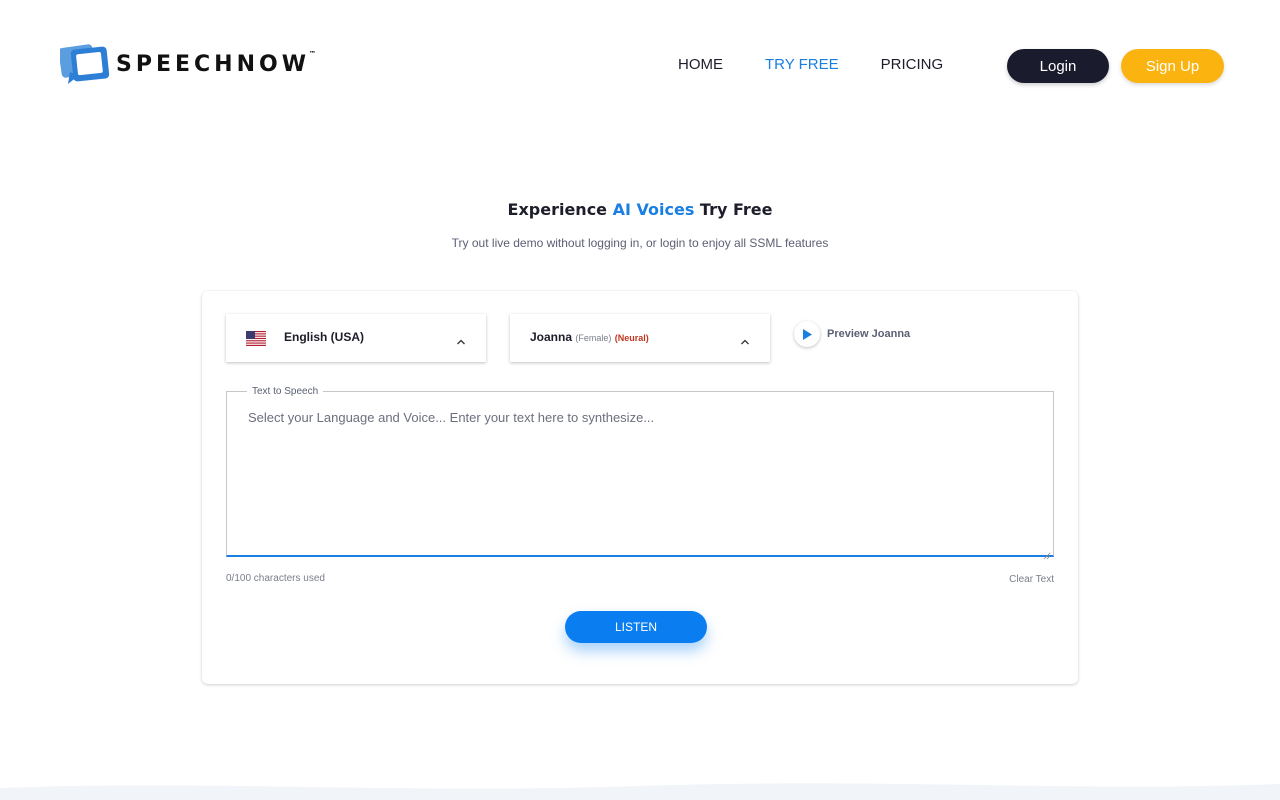 The image size is (1280, 800). I want to click on brand-trademark: ™, so click(312, 53).